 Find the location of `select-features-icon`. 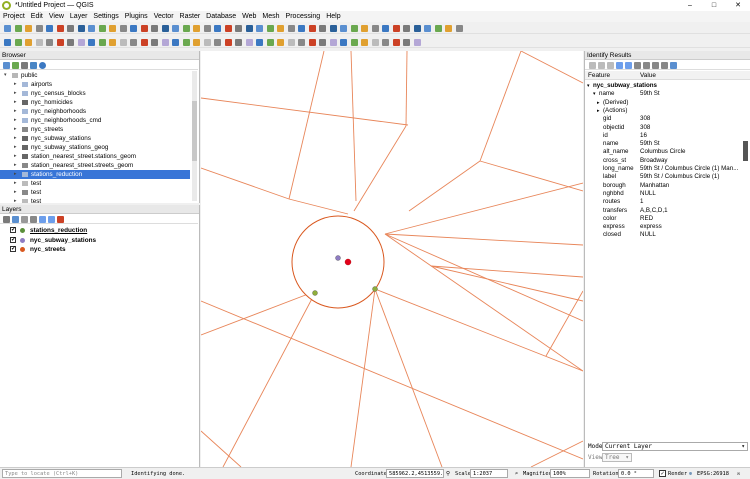

select-features-icon is located at coordinates (646, 65).